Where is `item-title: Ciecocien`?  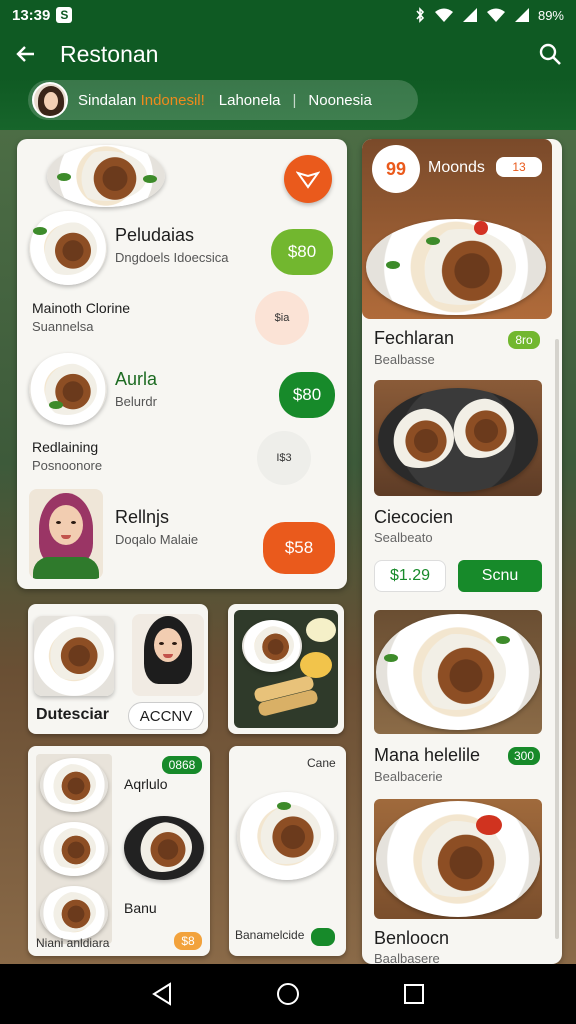
item-title: Ciecocien is located at coordinates (414, 517).